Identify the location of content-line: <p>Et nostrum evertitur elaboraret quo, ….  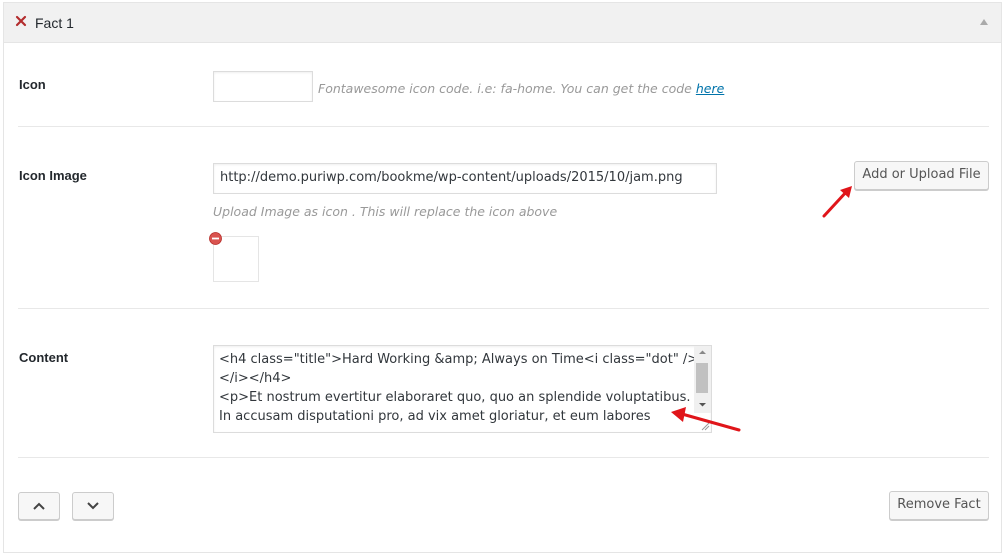
(455, 397).